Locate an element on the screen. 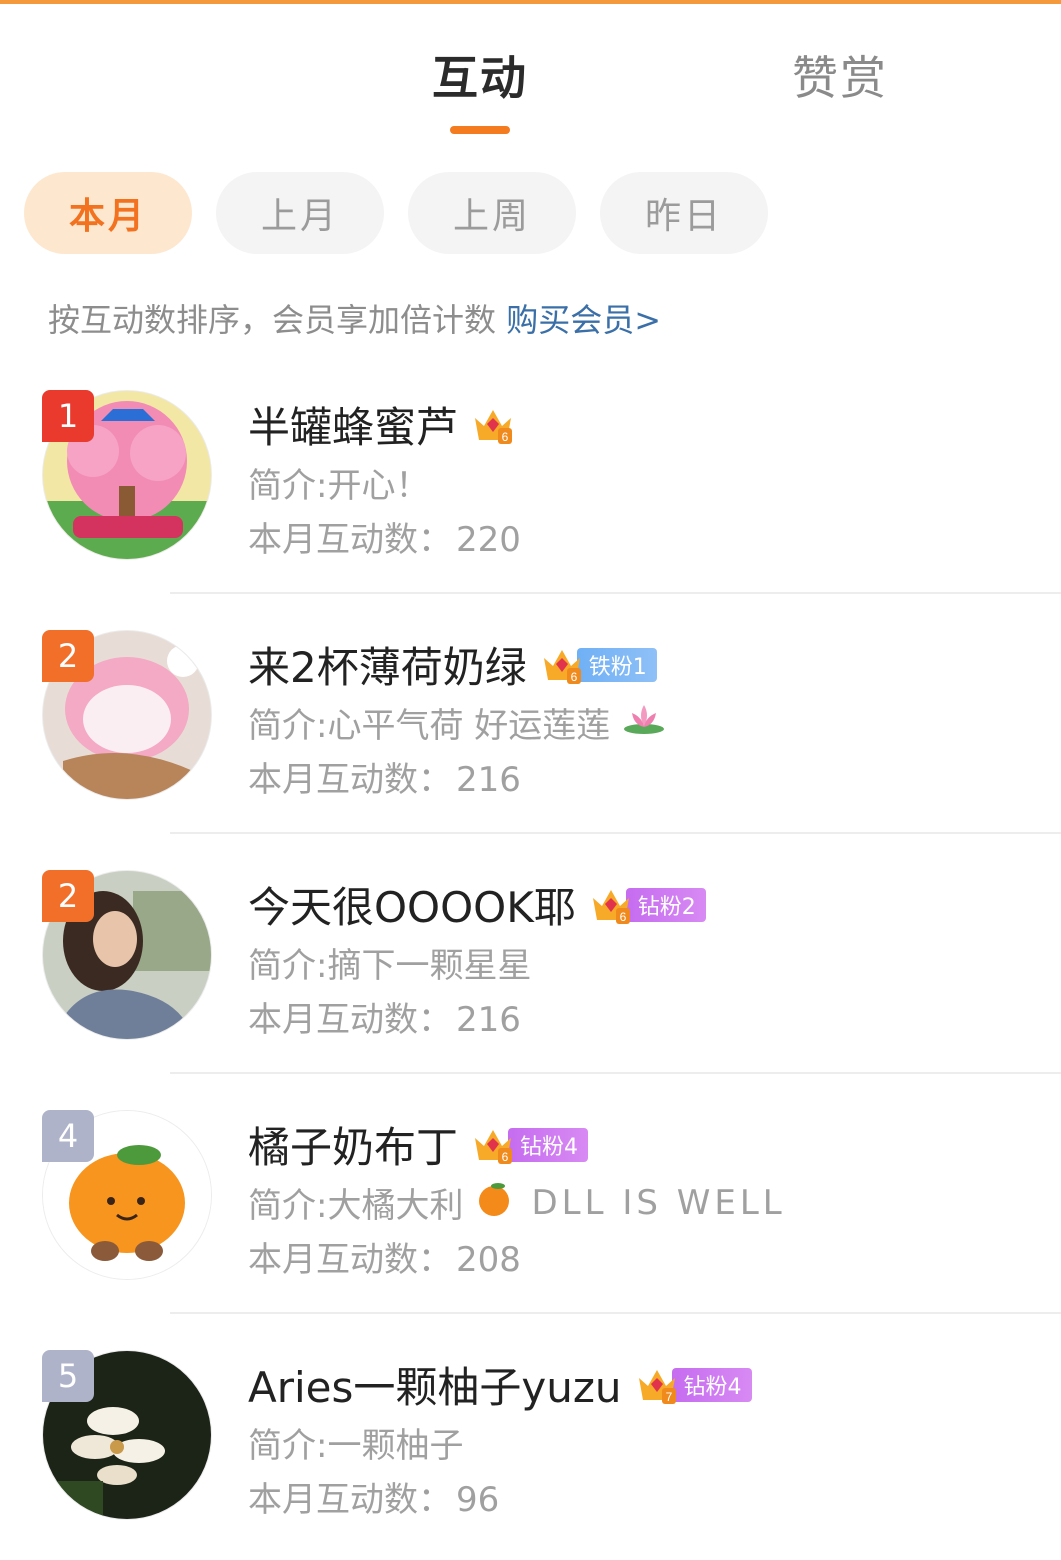 The image size is (1061, 1560). buy-membership-link: 购买会员> is located at coordinates (583, 320).